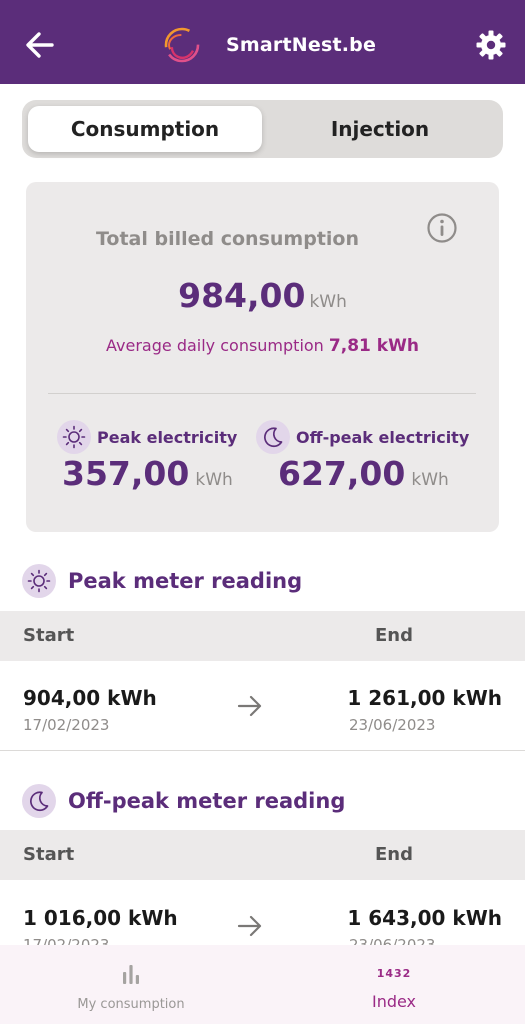  What do you see at coordinates (442, 228) in the screenshot?
I see `info-icon` at bounding box center [442, 228].